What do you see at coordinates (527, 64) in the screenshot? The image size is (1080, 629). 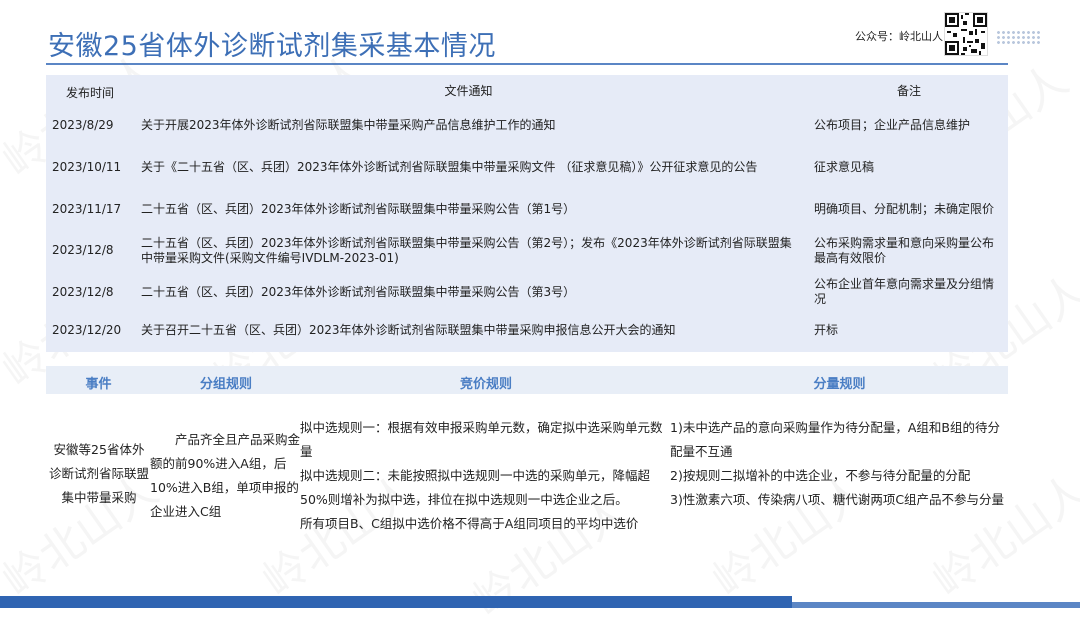 I see `title-underline` at bounding box center [527, 64].